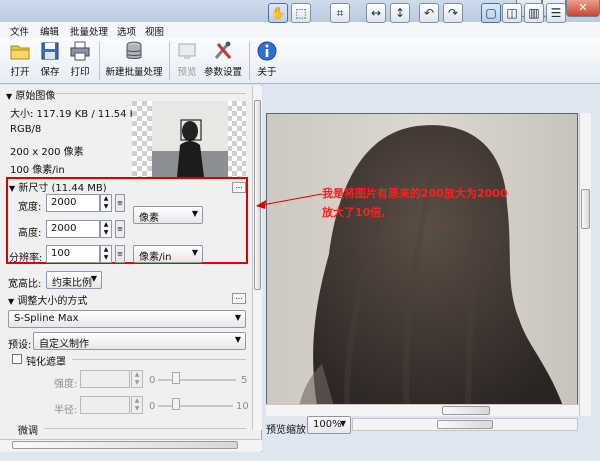  I want to click on original-header: ▼ 原始图像, so click(30, 94).